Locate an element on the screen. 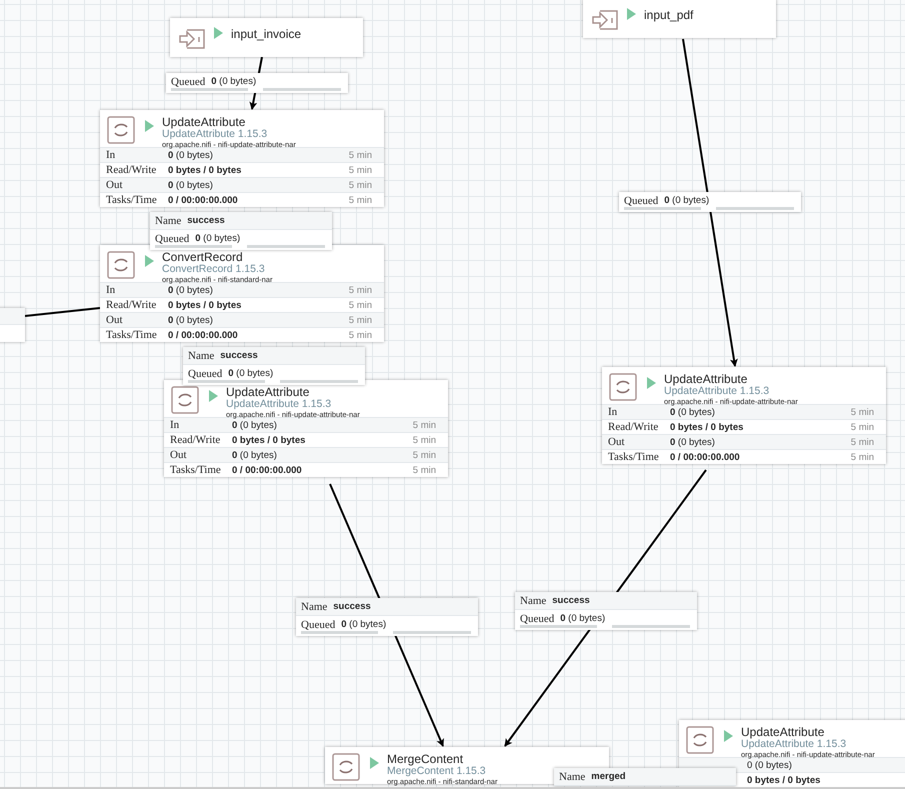 Image resolution: width=905 pixels, height=789 pixels. connection-label: Name merged is located at coordinates (645, 777).